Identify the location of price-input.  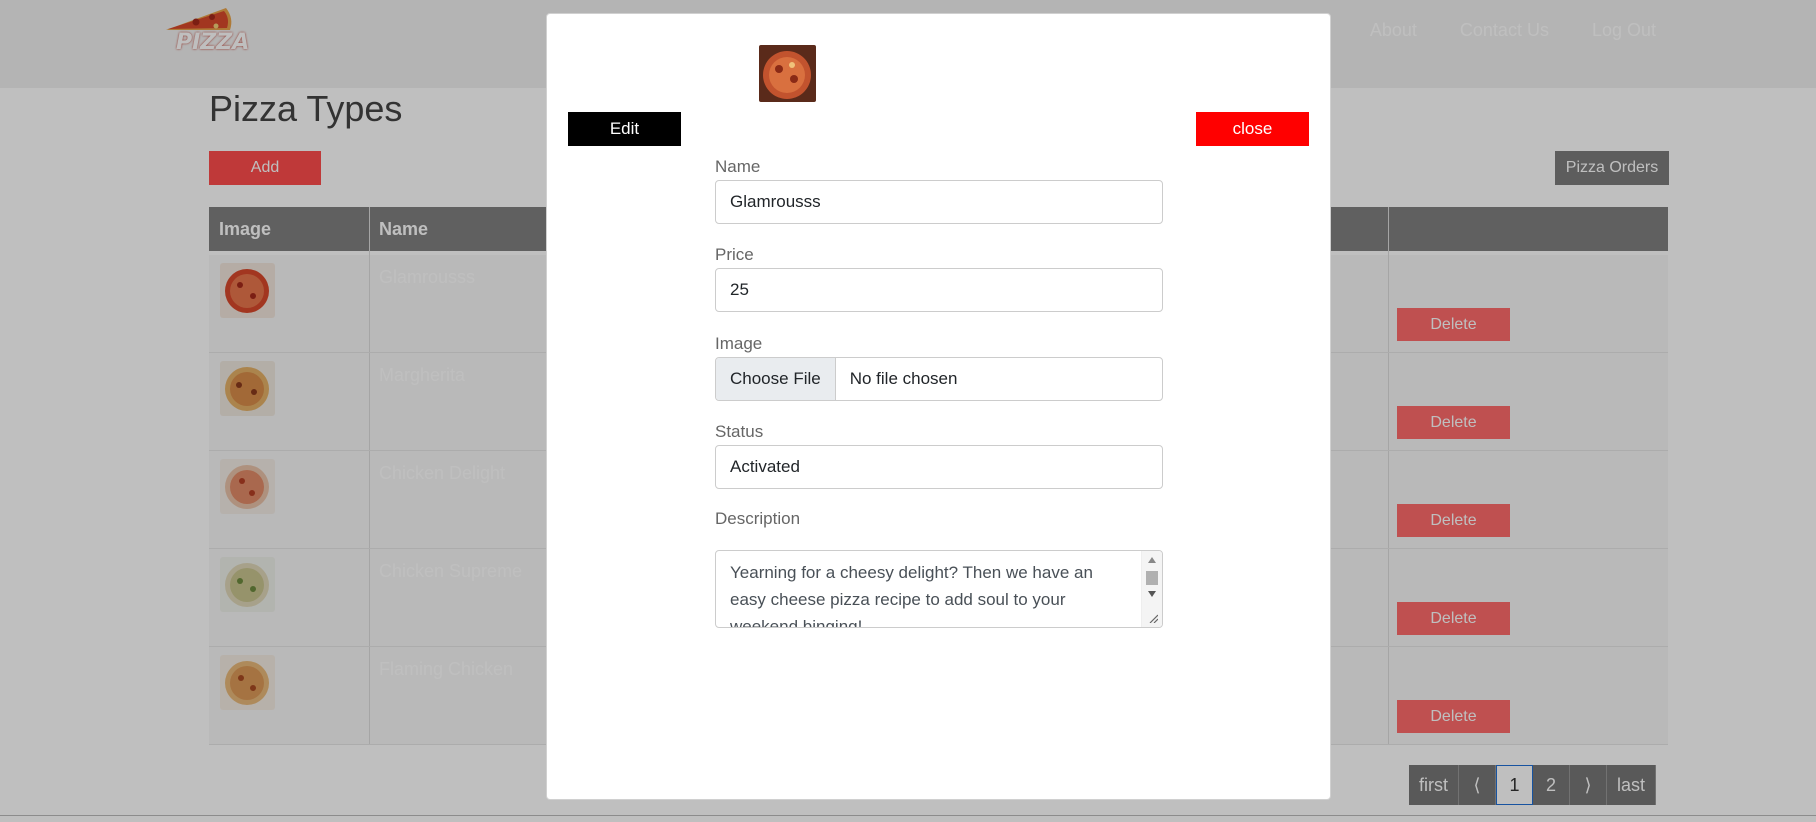
(939, 290).